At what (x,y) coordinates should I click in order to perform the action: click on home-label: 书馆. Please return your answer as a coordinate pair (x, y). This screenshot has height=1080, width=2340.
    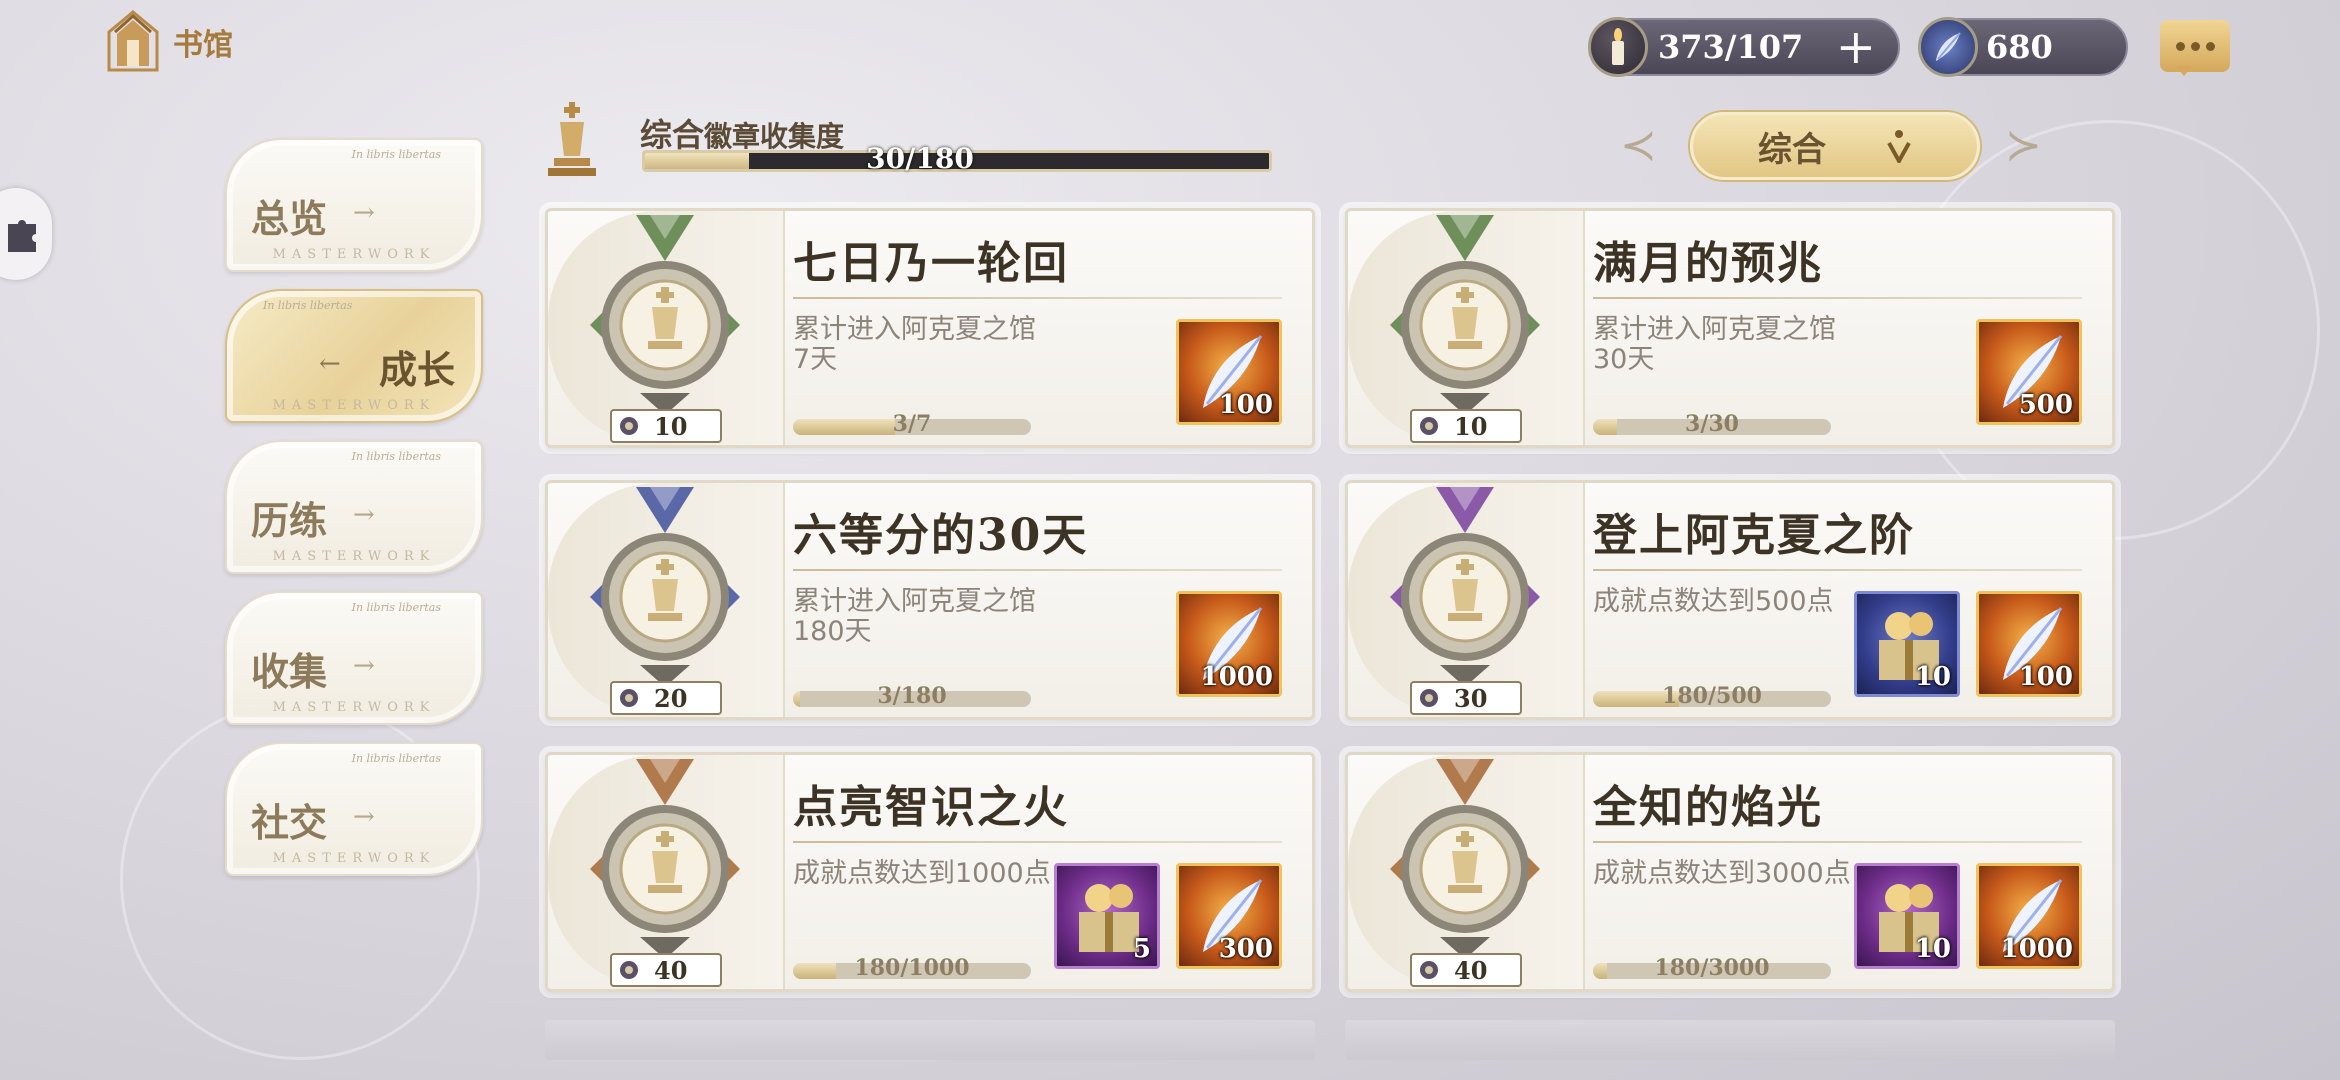
    Looking at the image, I should click on (203, 45).